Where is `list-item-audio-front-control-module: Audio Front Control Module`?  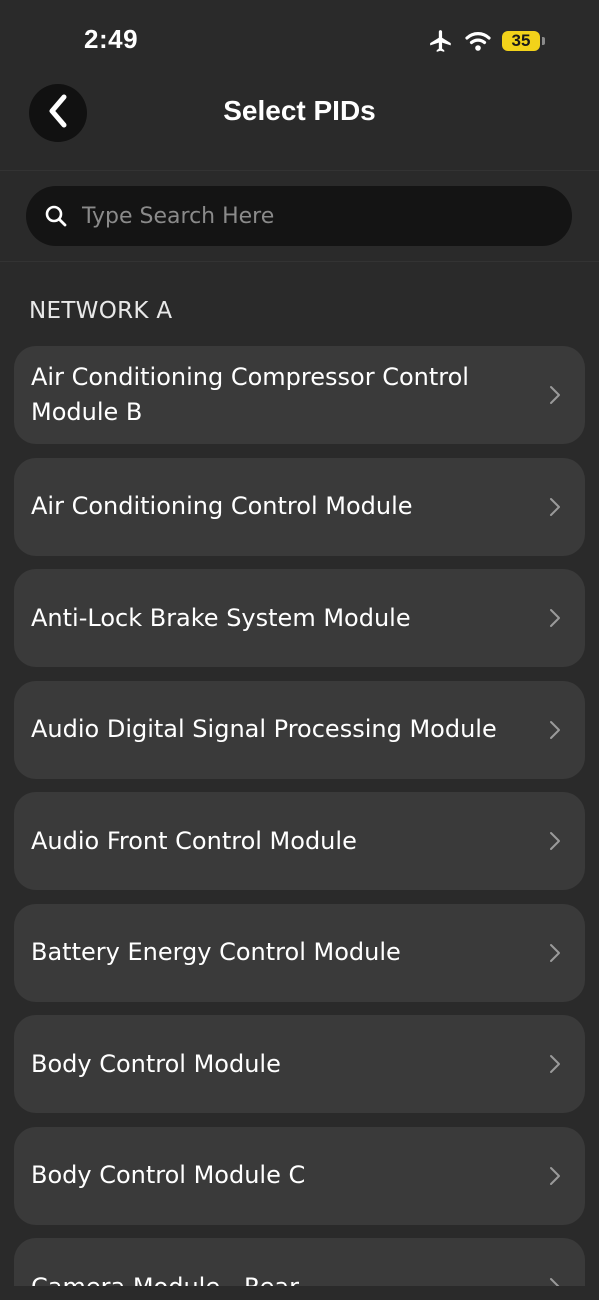
list-item-audio-front-control-module: Audio Front Control Module is located at coordinates (299, 841).